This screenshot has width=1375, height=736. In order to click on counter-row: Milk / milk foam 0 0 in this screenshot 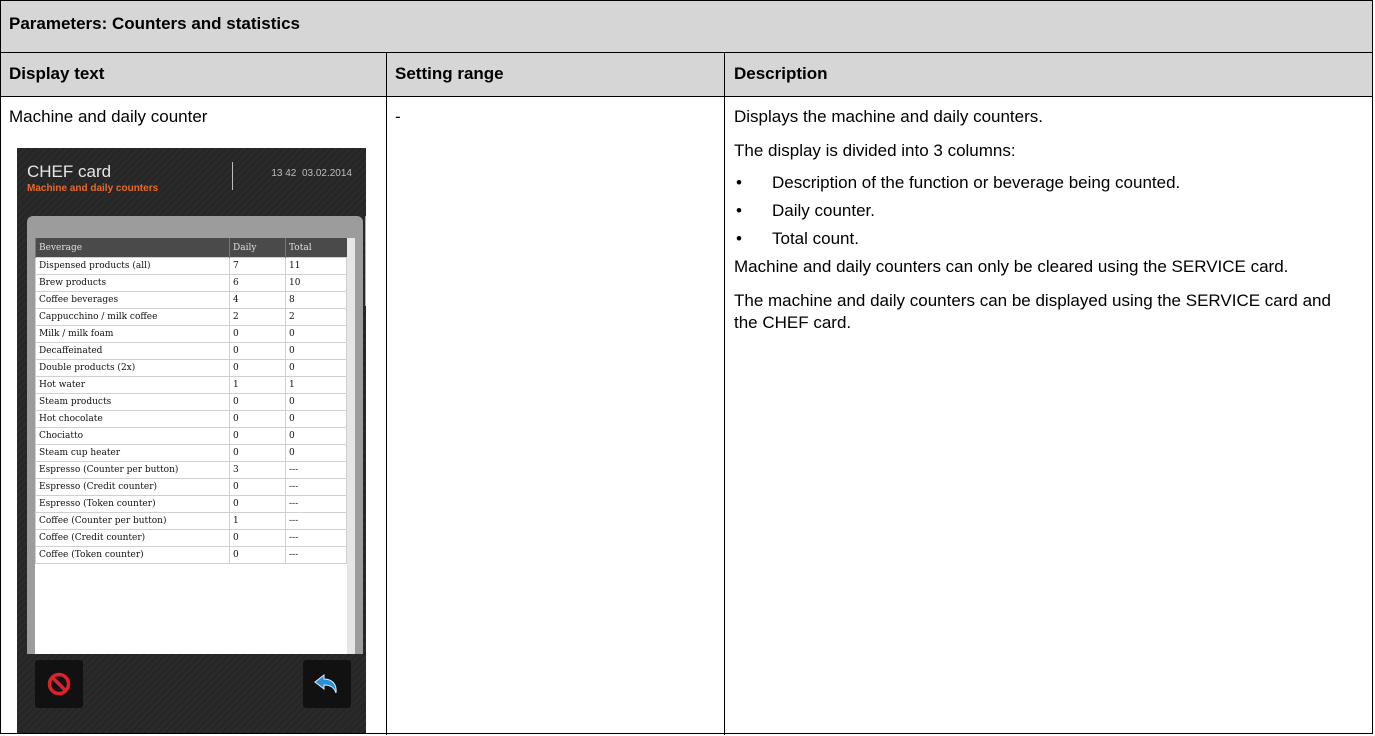, I will do `click(191, 334)`.